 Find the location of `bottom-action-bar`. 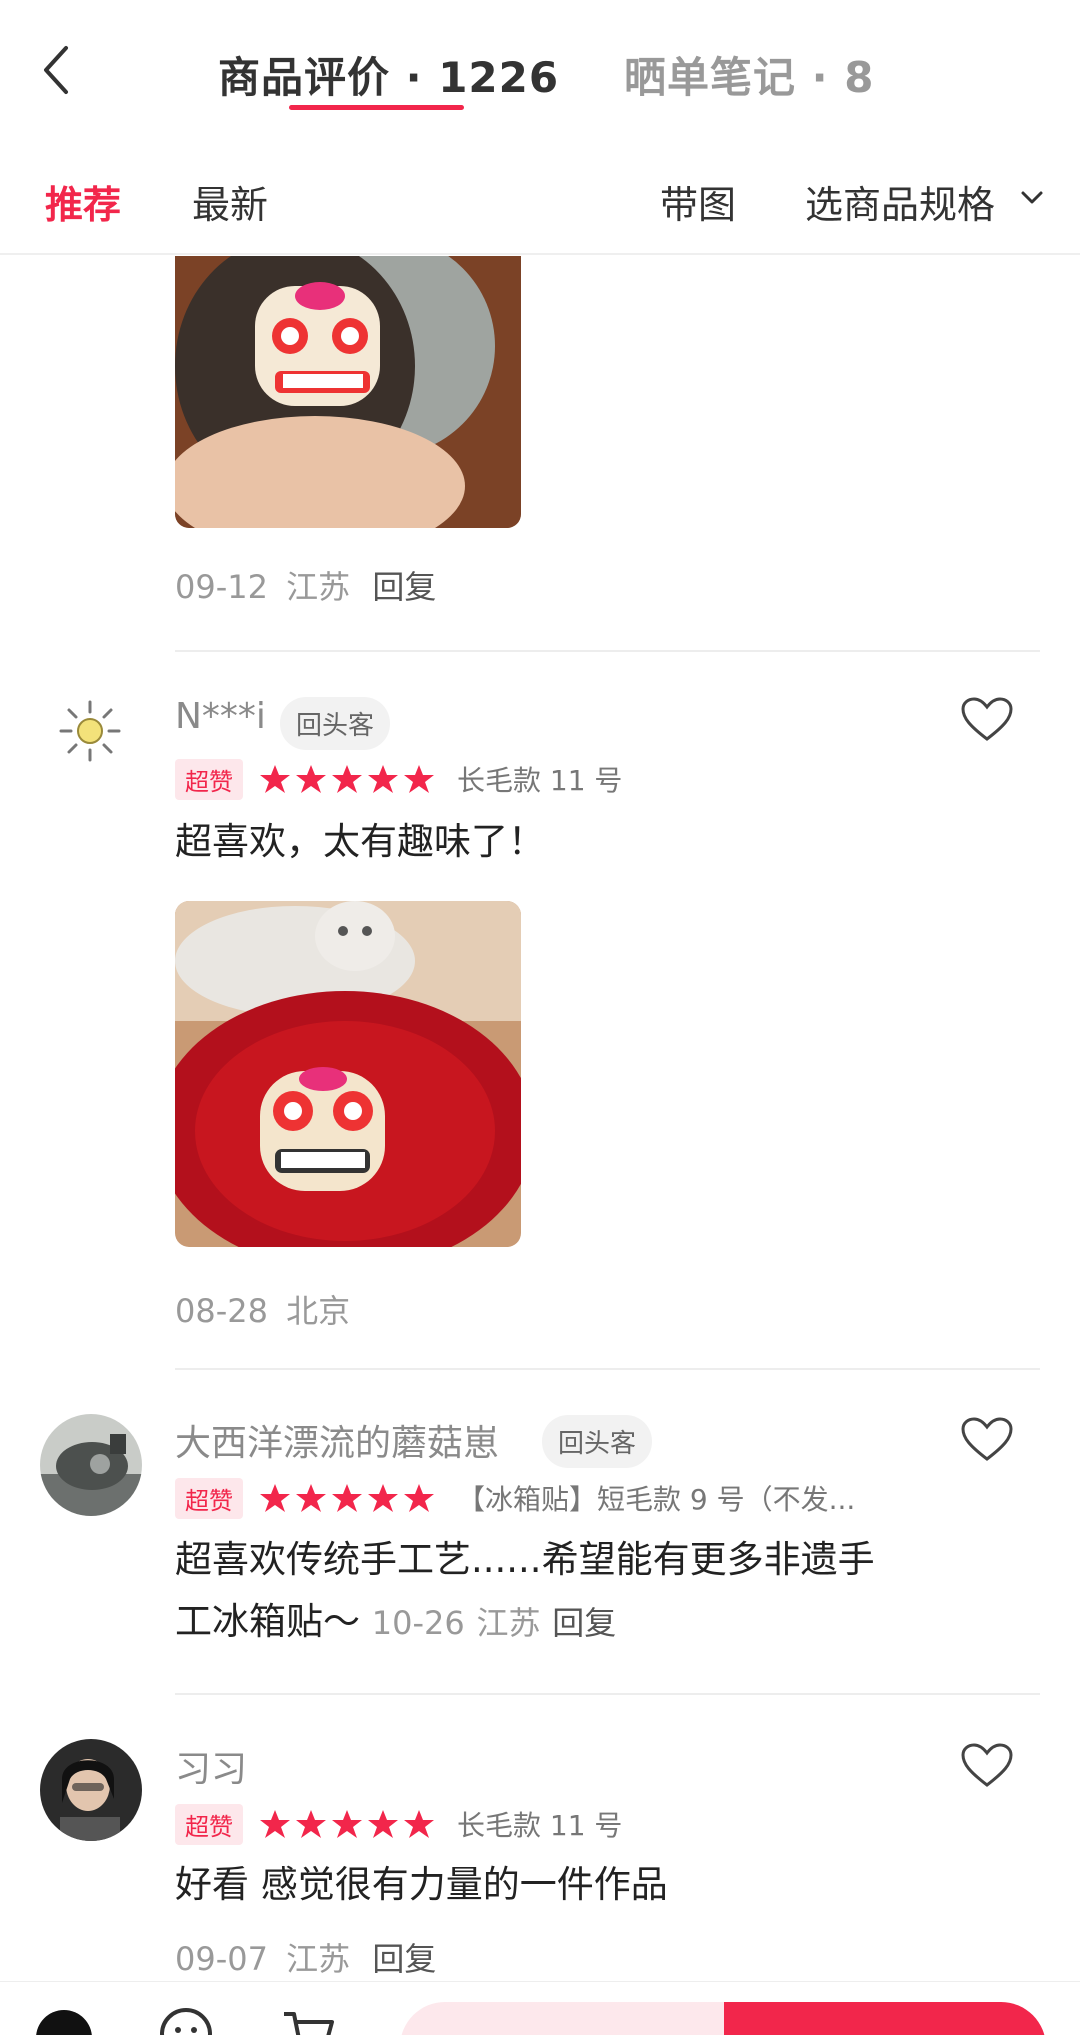

bottom-action-bar is located at coordinates (540, 2008).